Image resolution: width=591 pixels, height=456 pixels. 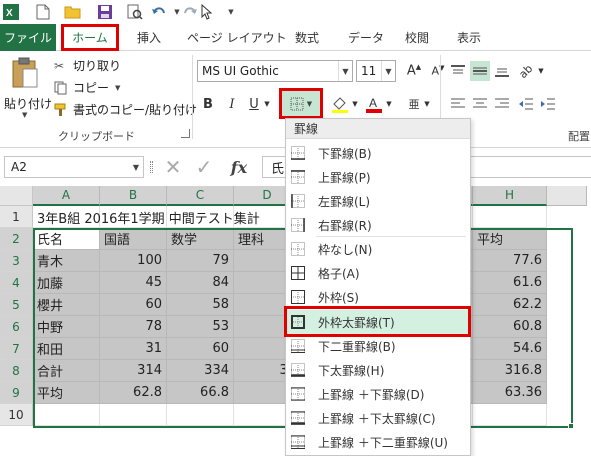 I want to click on border-menu-item-bottom-double-border: 下二重罫線(B), so click(x=378, y=346).